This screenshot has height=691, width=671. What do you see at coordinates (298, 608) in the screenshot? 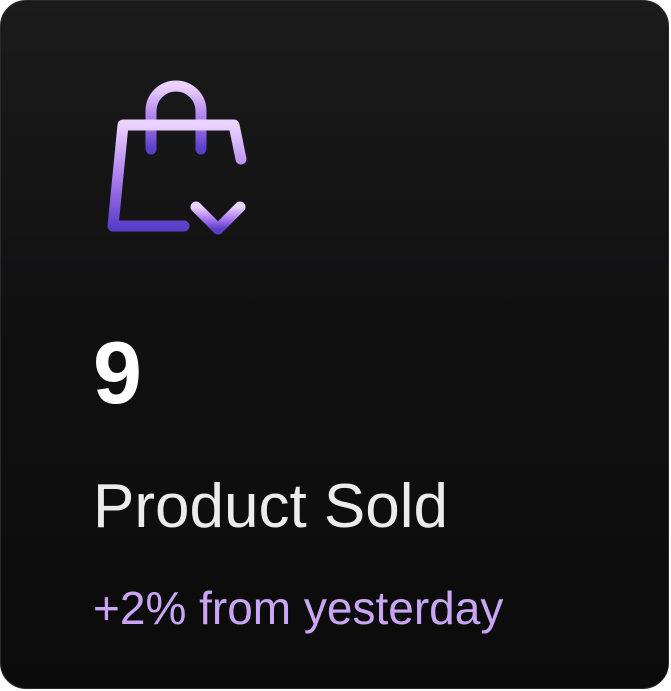
I see `stat-change: +2% from yesterday` at bounding box center [298, 608].